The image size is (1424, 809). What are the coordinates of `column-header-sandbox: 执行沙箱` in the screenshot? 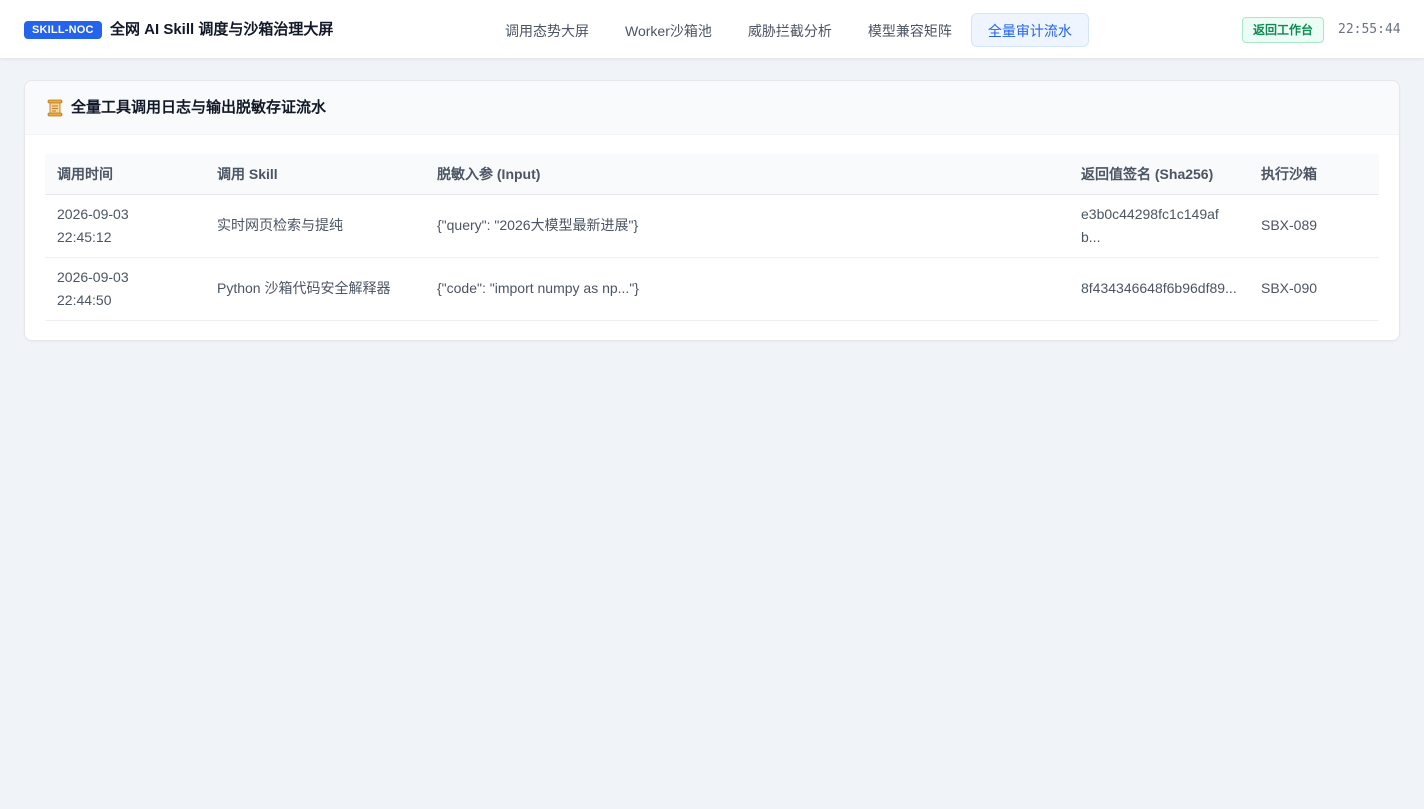 It's located at (1314, 174).